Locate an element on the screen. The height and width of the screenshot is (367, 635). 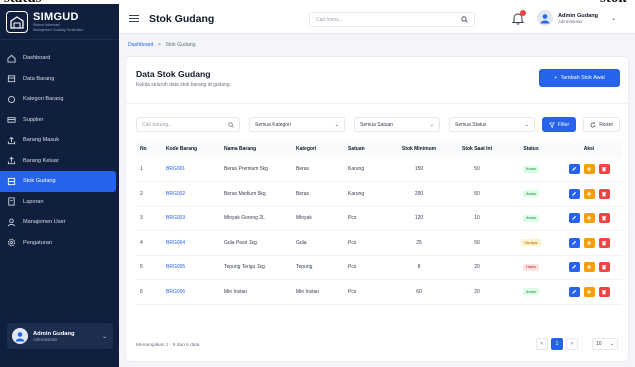
notification-badge is located at coordinates (523, 13).